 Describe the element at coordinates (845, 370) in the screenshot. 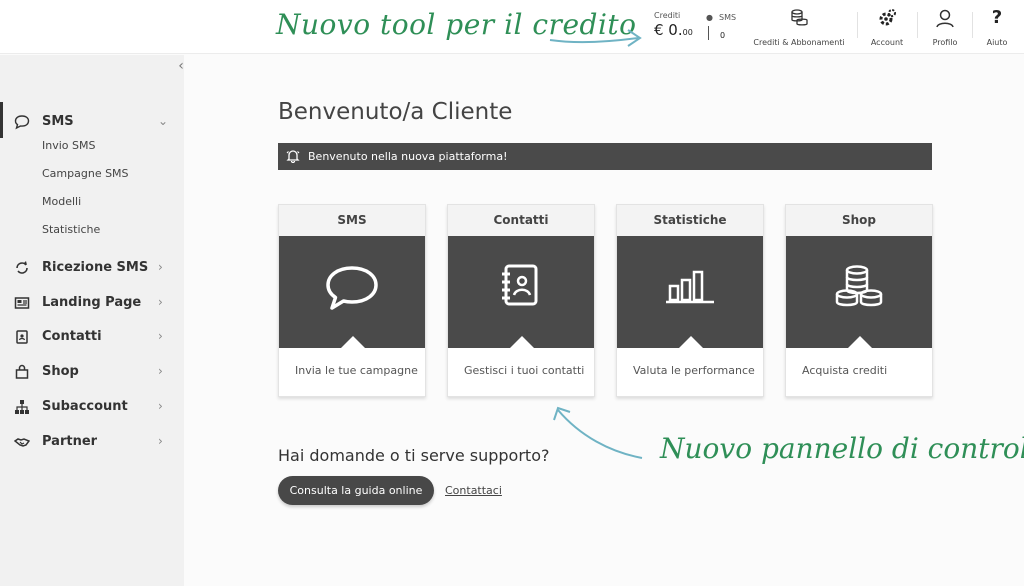

I see `card-caption: Acquista crediti` at that location.